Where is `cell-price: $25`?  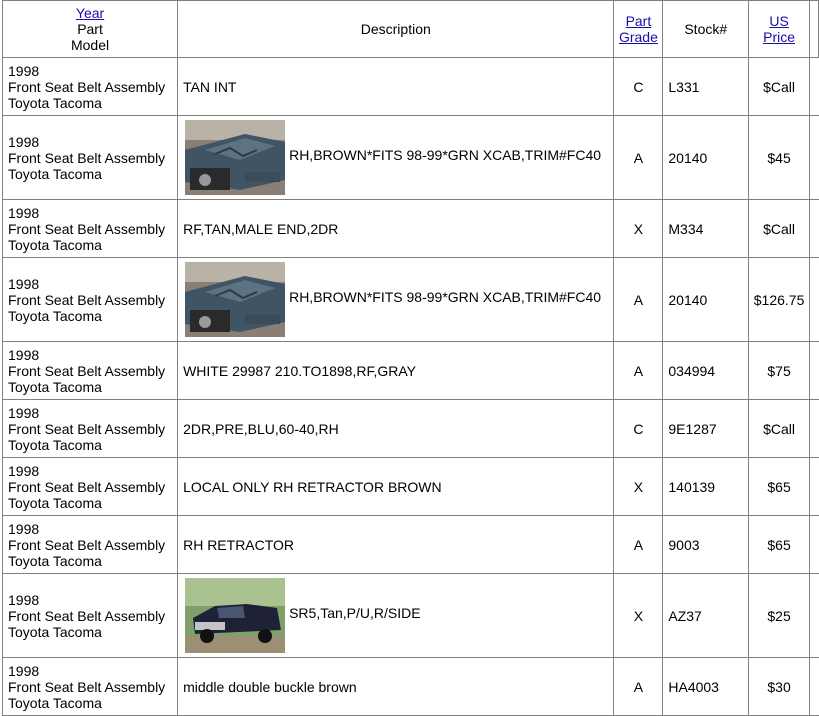
cell-price: $25 is located at coordinates (779, 615).